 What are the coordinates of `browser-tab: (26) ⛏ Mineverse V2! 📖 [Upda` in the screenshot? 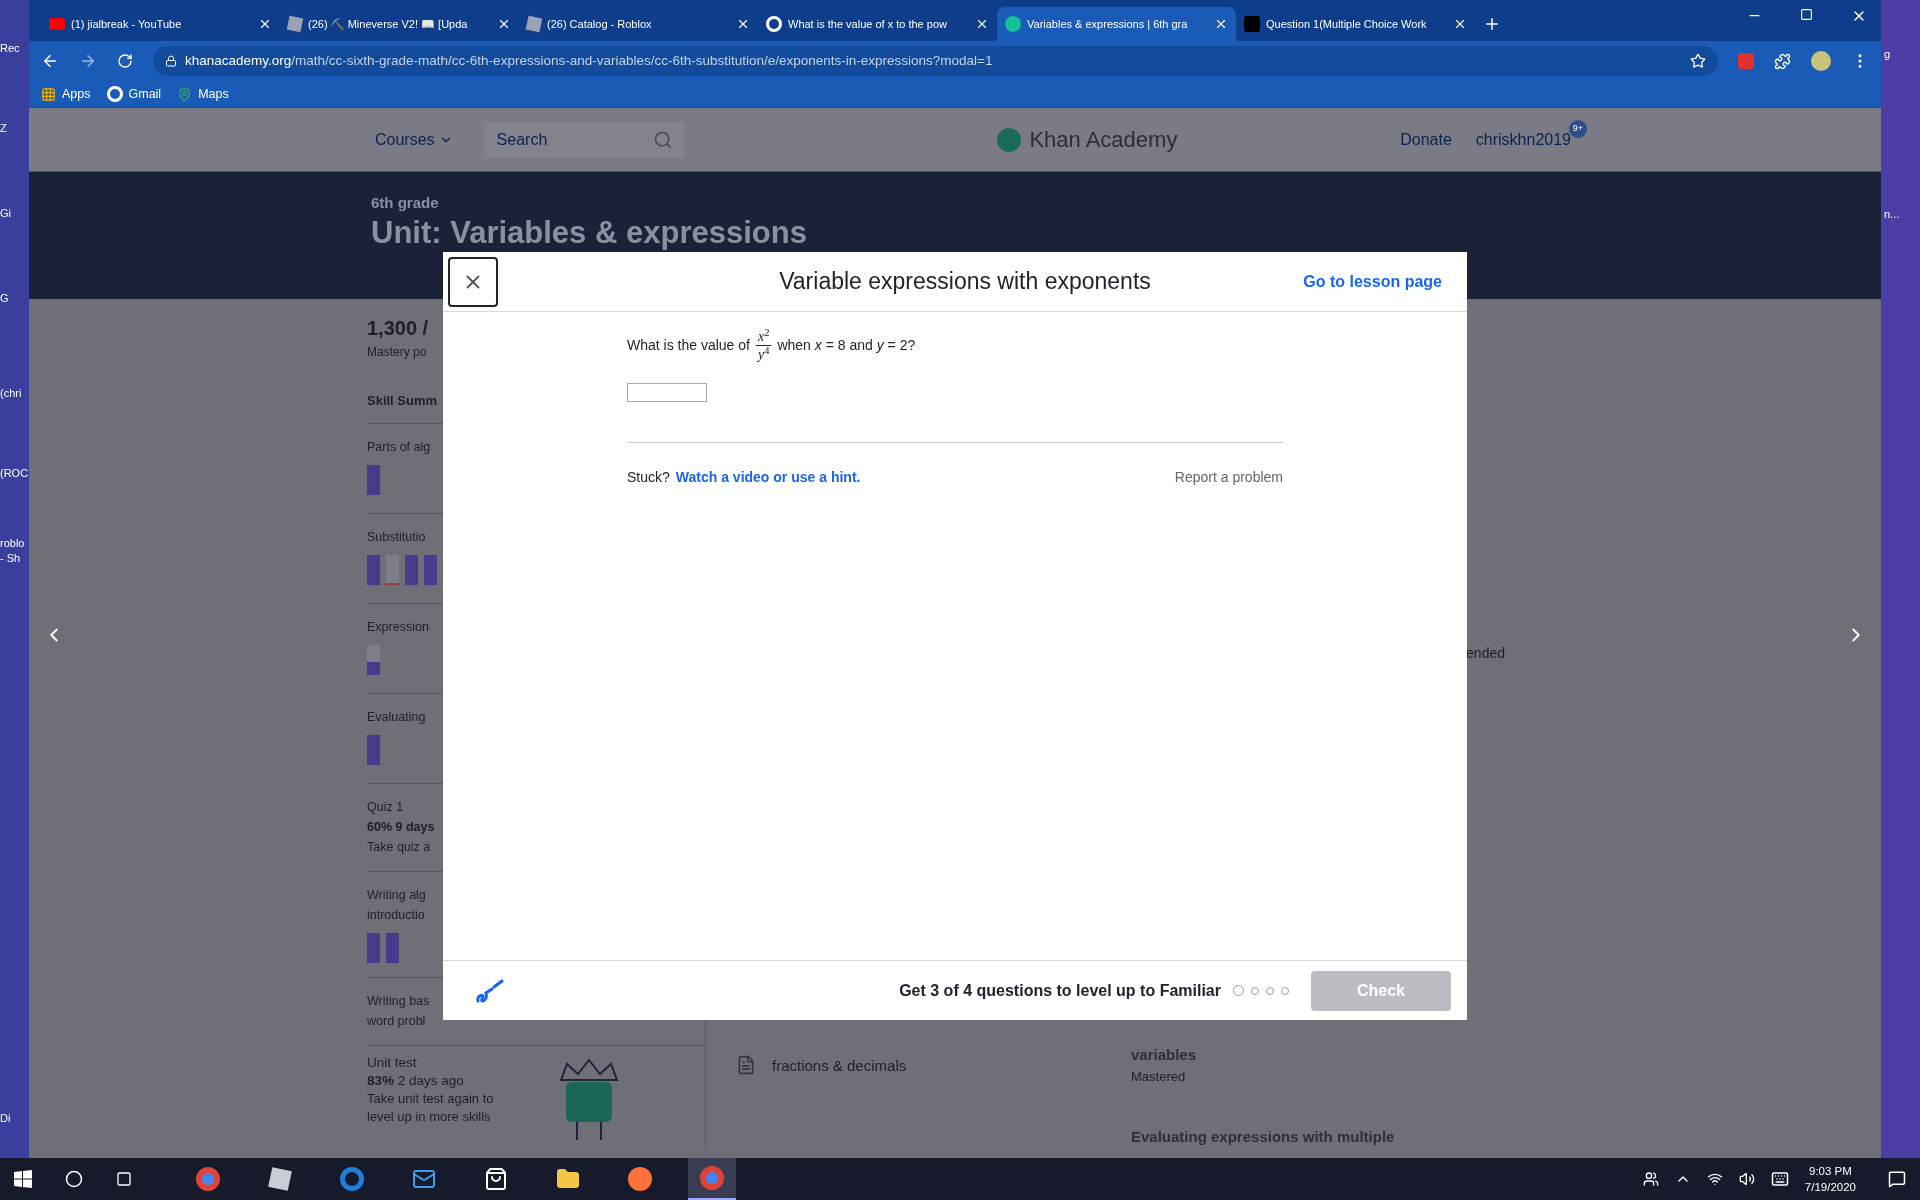 It's located at (399, 24).